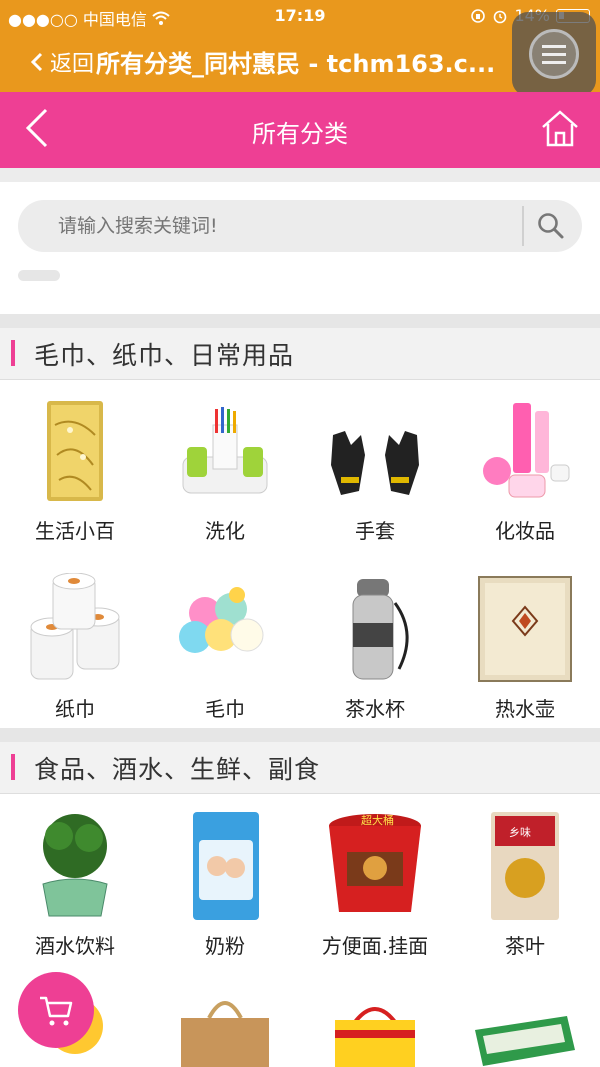 The width and height of the screenshot is (600, 1067). I want to click on thermos-image, so click(380, 629).